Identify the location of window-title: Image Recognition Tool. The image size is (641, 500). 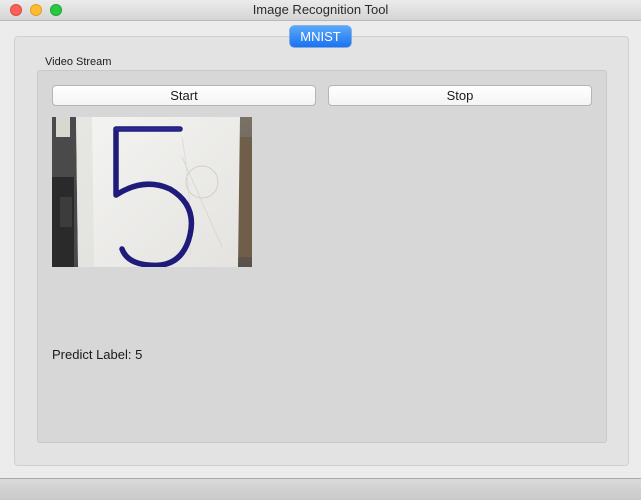
(320, 9).